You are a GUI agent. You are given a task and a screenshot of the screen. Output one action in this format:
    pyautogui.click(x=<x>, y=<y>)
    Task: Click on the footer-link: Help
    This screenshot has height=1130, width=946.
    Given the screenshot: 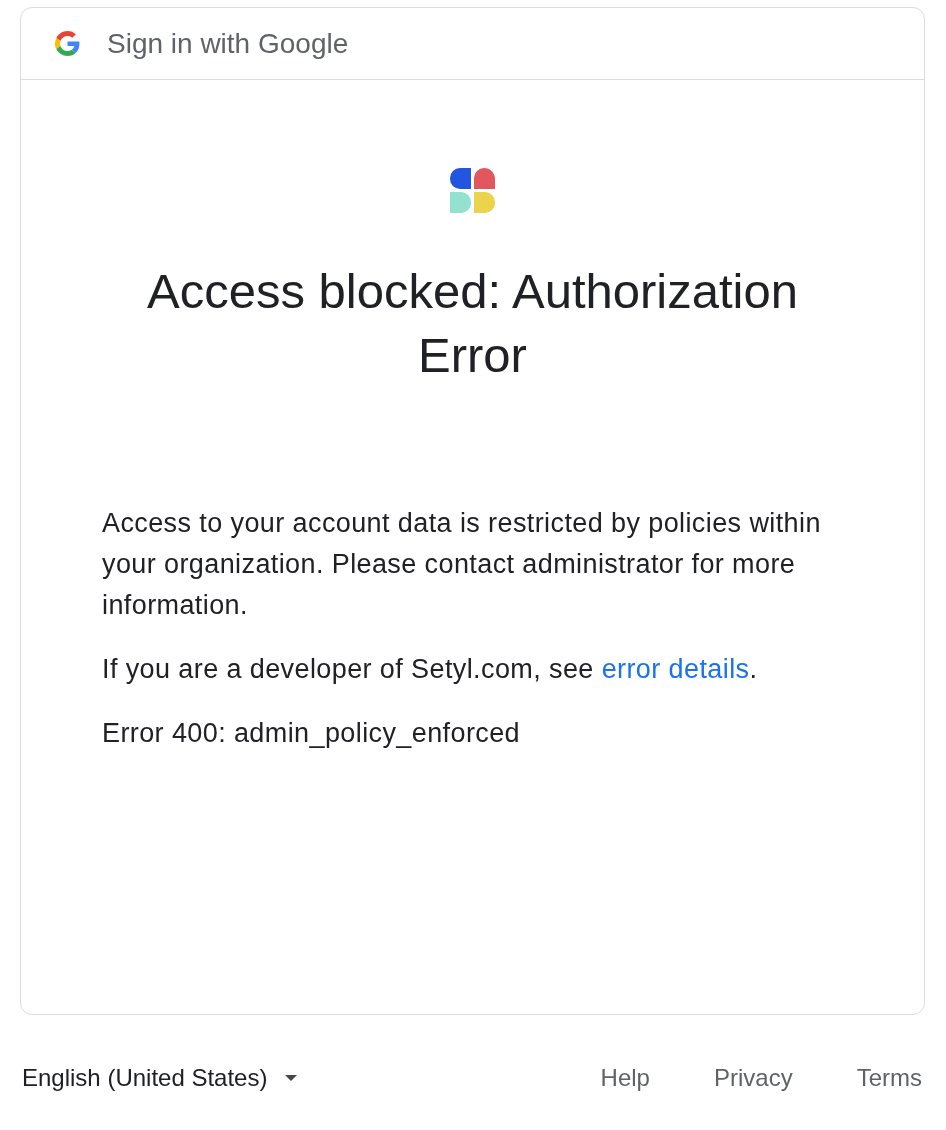 What is the action you would take?
    pyautogui.click(x=625, y=1078)
    